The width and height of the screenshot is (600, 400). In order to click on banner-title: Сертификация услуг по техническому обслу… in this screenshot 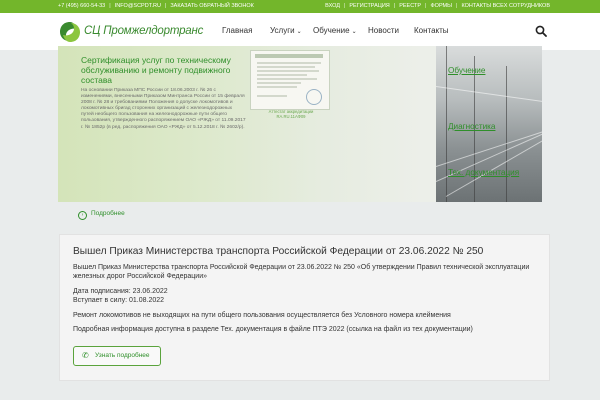, I will do `click(156, 70)`.